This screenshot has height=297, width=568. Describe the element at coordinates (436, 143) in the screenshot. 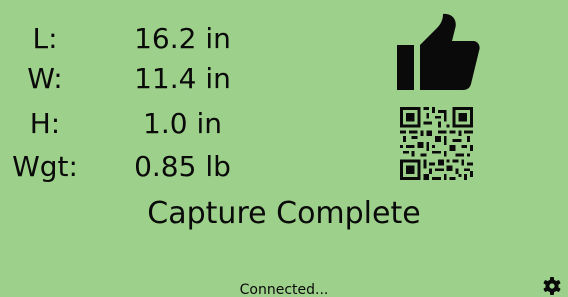

I see `qr-code-icon` at that location.